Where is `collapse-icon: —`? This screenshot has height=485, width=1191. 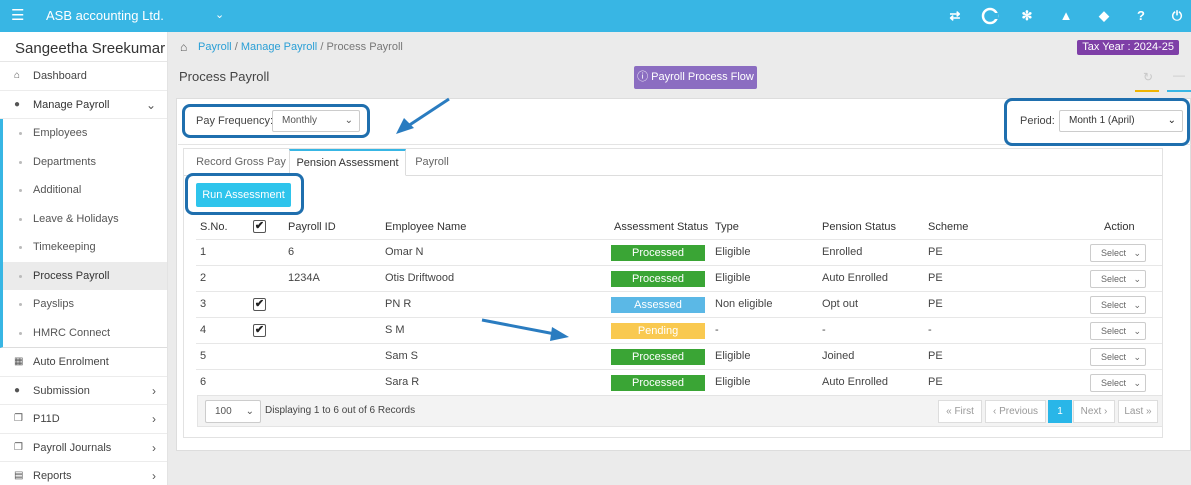
collapse-icon: — is located at coordinates (1179, 75).